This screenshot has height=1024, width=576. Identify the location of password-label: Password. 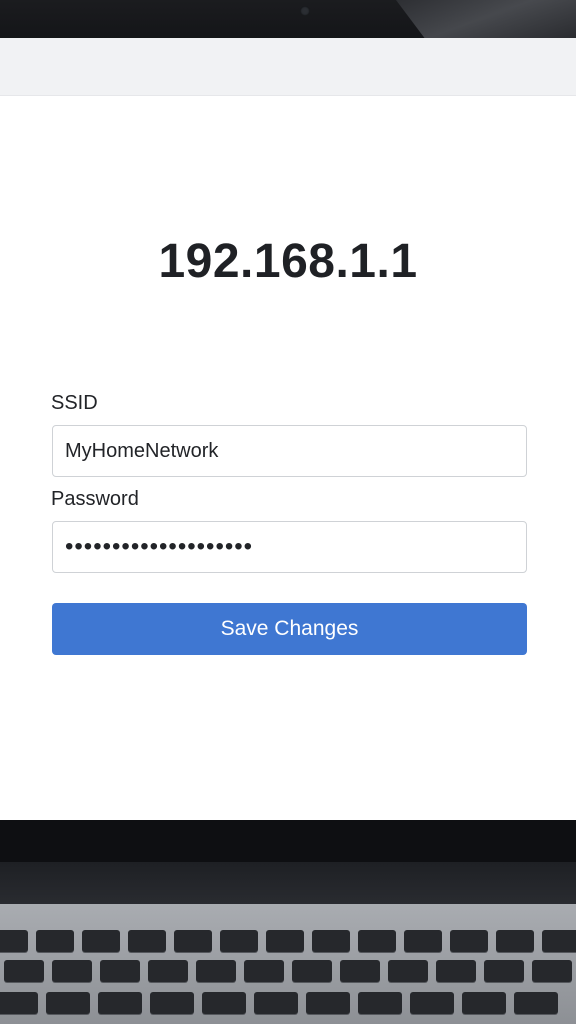
(95, 499).